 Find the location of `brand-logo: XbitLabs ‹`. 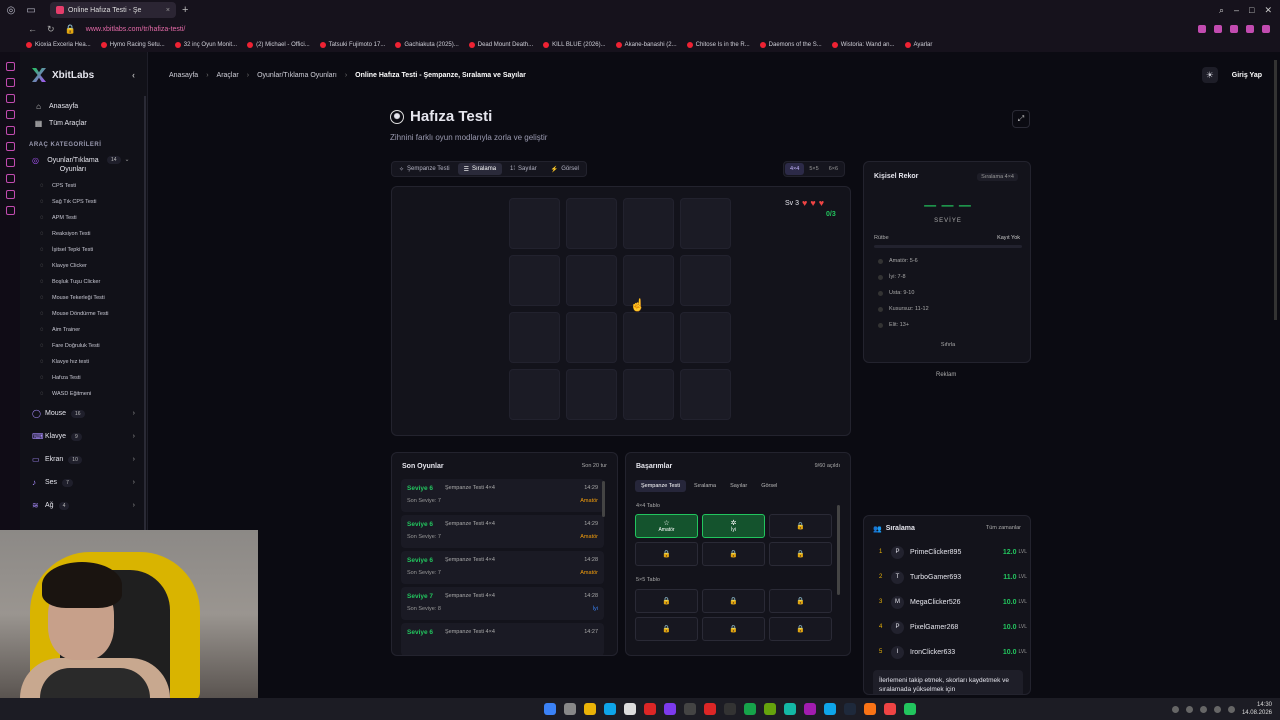

brand-logo: XbitLabs ‹ is located at coordinates (83, 75).